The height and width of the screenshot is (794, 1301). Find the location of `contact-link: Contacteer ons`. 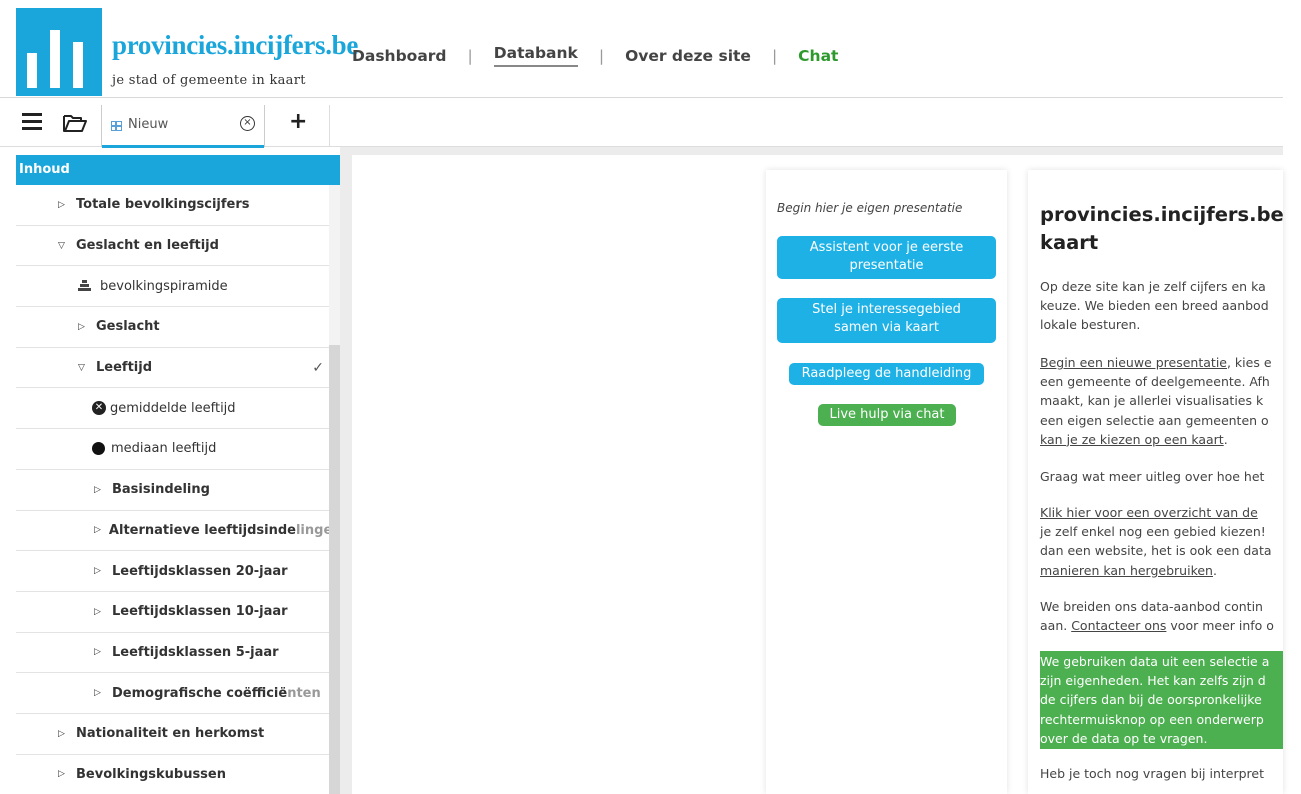

contact-link: Contacteer ons is located at coordinates (1118, 625).